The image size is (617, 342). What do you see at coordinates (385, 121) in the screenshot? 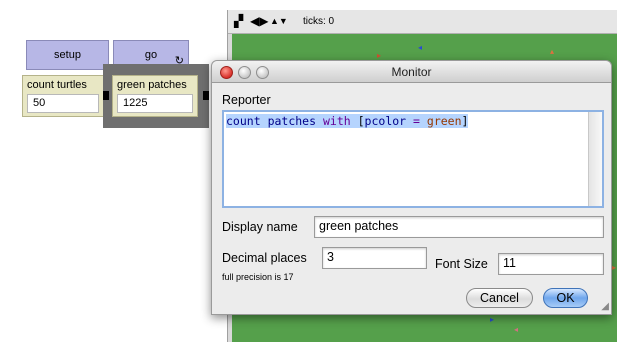
I see `code-token: pcolor` at bounding box center [385, 121].